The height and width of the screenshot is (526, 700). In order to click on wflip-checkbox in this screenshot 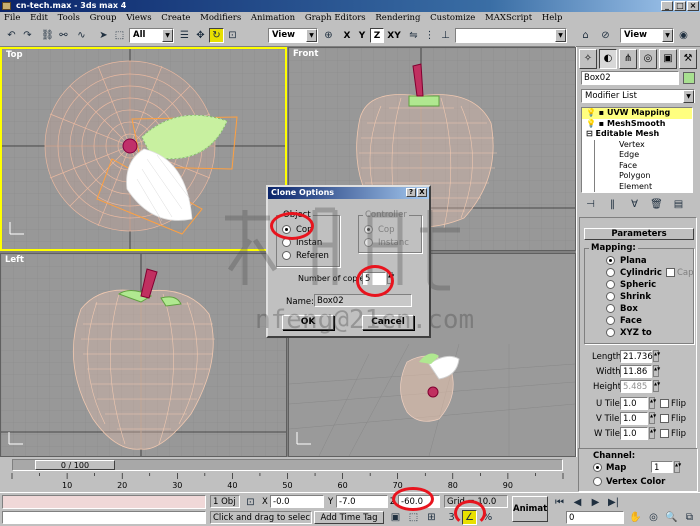, I will do `click(664, 433)`.